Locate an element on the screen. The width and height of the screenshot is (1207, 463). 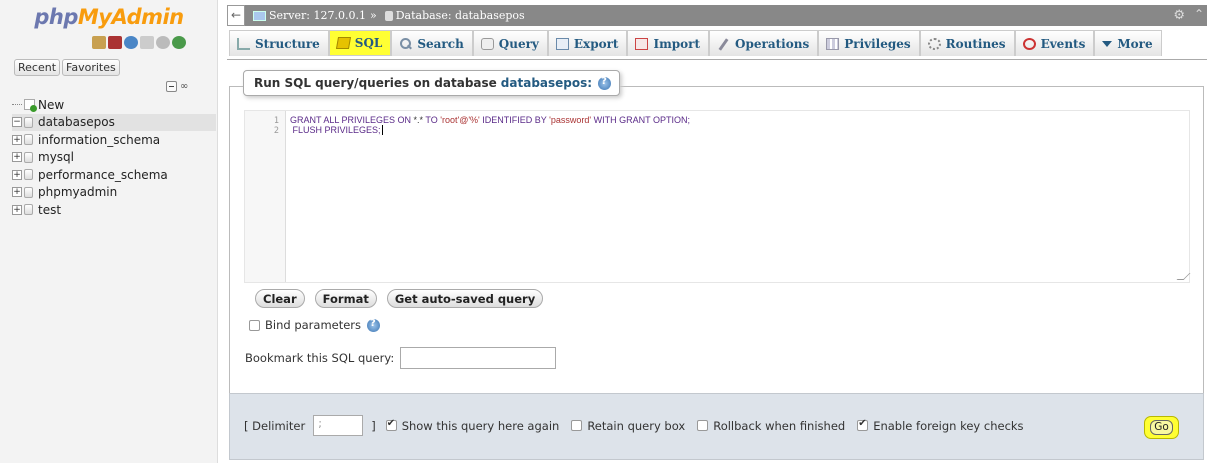
tree-item-label: databasepos is located at coordinates (76, 122).